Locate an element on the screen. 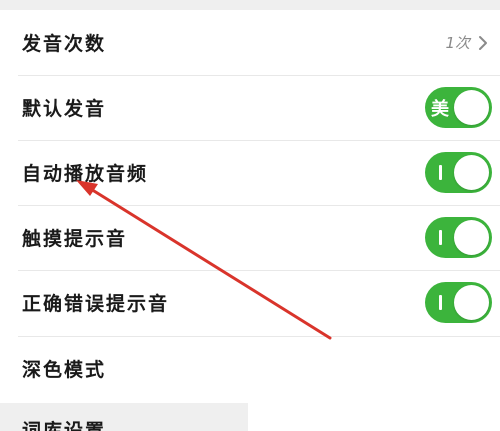 The image size is (500, 431). correct-wrong-sound-toggle is located at coordinates (458, 302).